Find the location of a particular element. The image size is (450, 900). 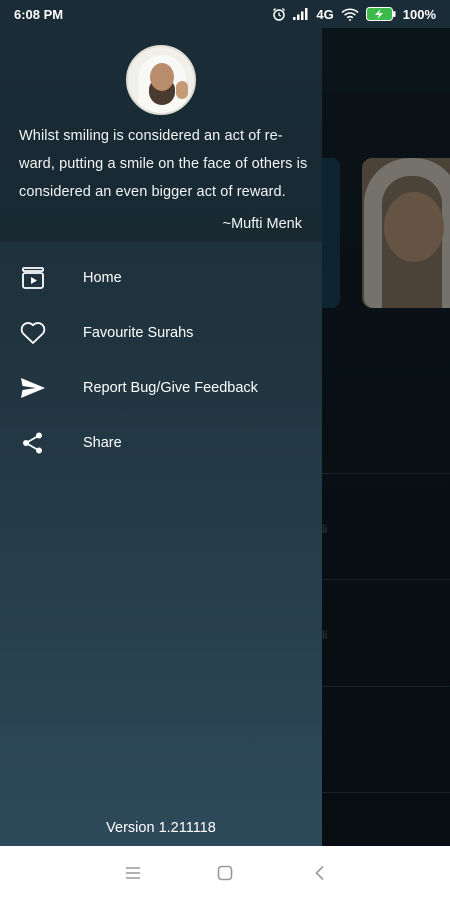

menu-label-report-bug: Report Bug/Give Feedback is located at coordinates (170, 387).